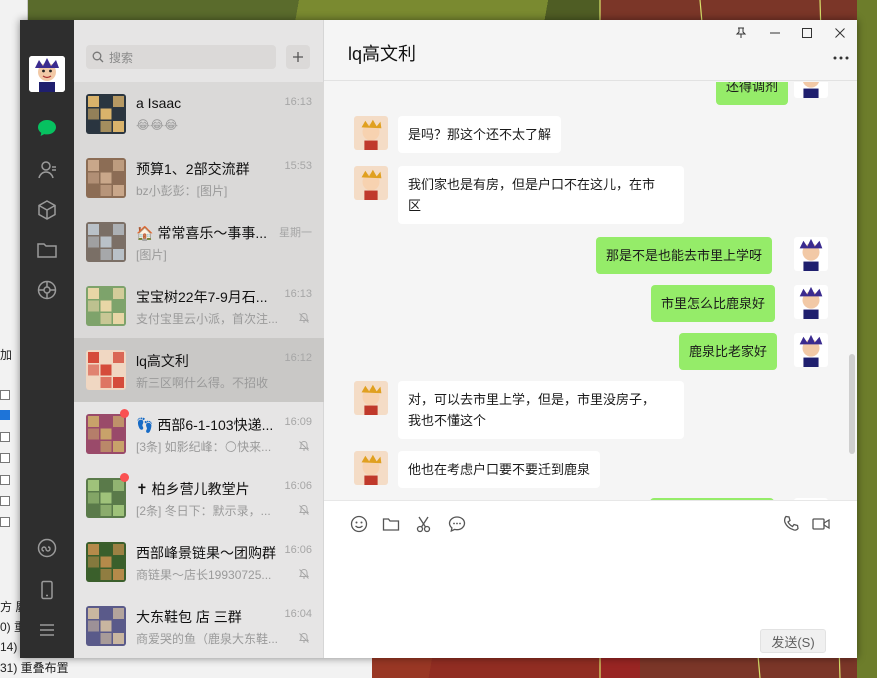 This screenshot has height=678, width=877. I want to click on cube-icon, so click(47, 210).